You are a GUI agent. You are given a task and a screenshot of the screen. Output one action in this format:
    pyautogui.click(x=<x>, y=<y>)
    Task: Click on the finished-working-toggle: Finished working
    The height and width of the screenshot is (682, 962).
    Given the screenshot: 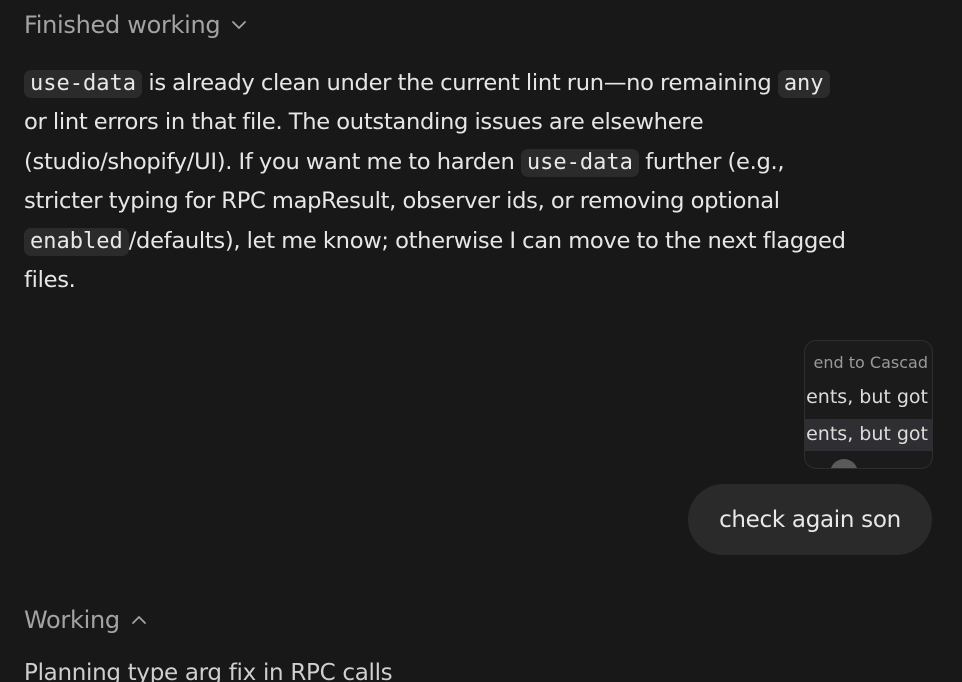 What is the action you would take?
    pyautogui.click(x=136, y=25)
    